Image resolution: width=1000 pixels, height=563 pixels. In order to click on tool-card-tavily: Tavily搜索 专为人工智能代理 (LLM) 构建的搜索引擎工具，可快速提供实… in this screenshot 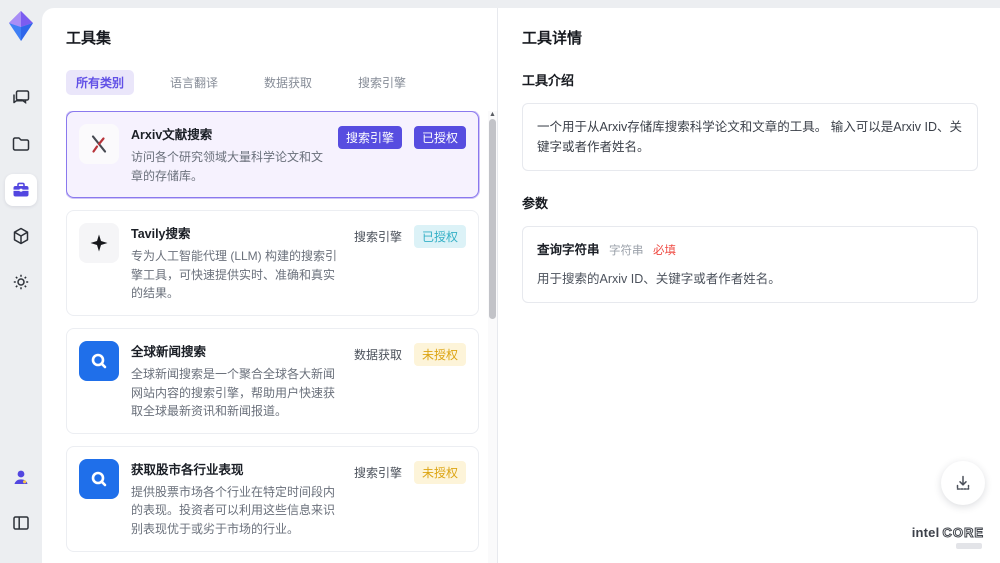, I will do `click(272, 263)`.